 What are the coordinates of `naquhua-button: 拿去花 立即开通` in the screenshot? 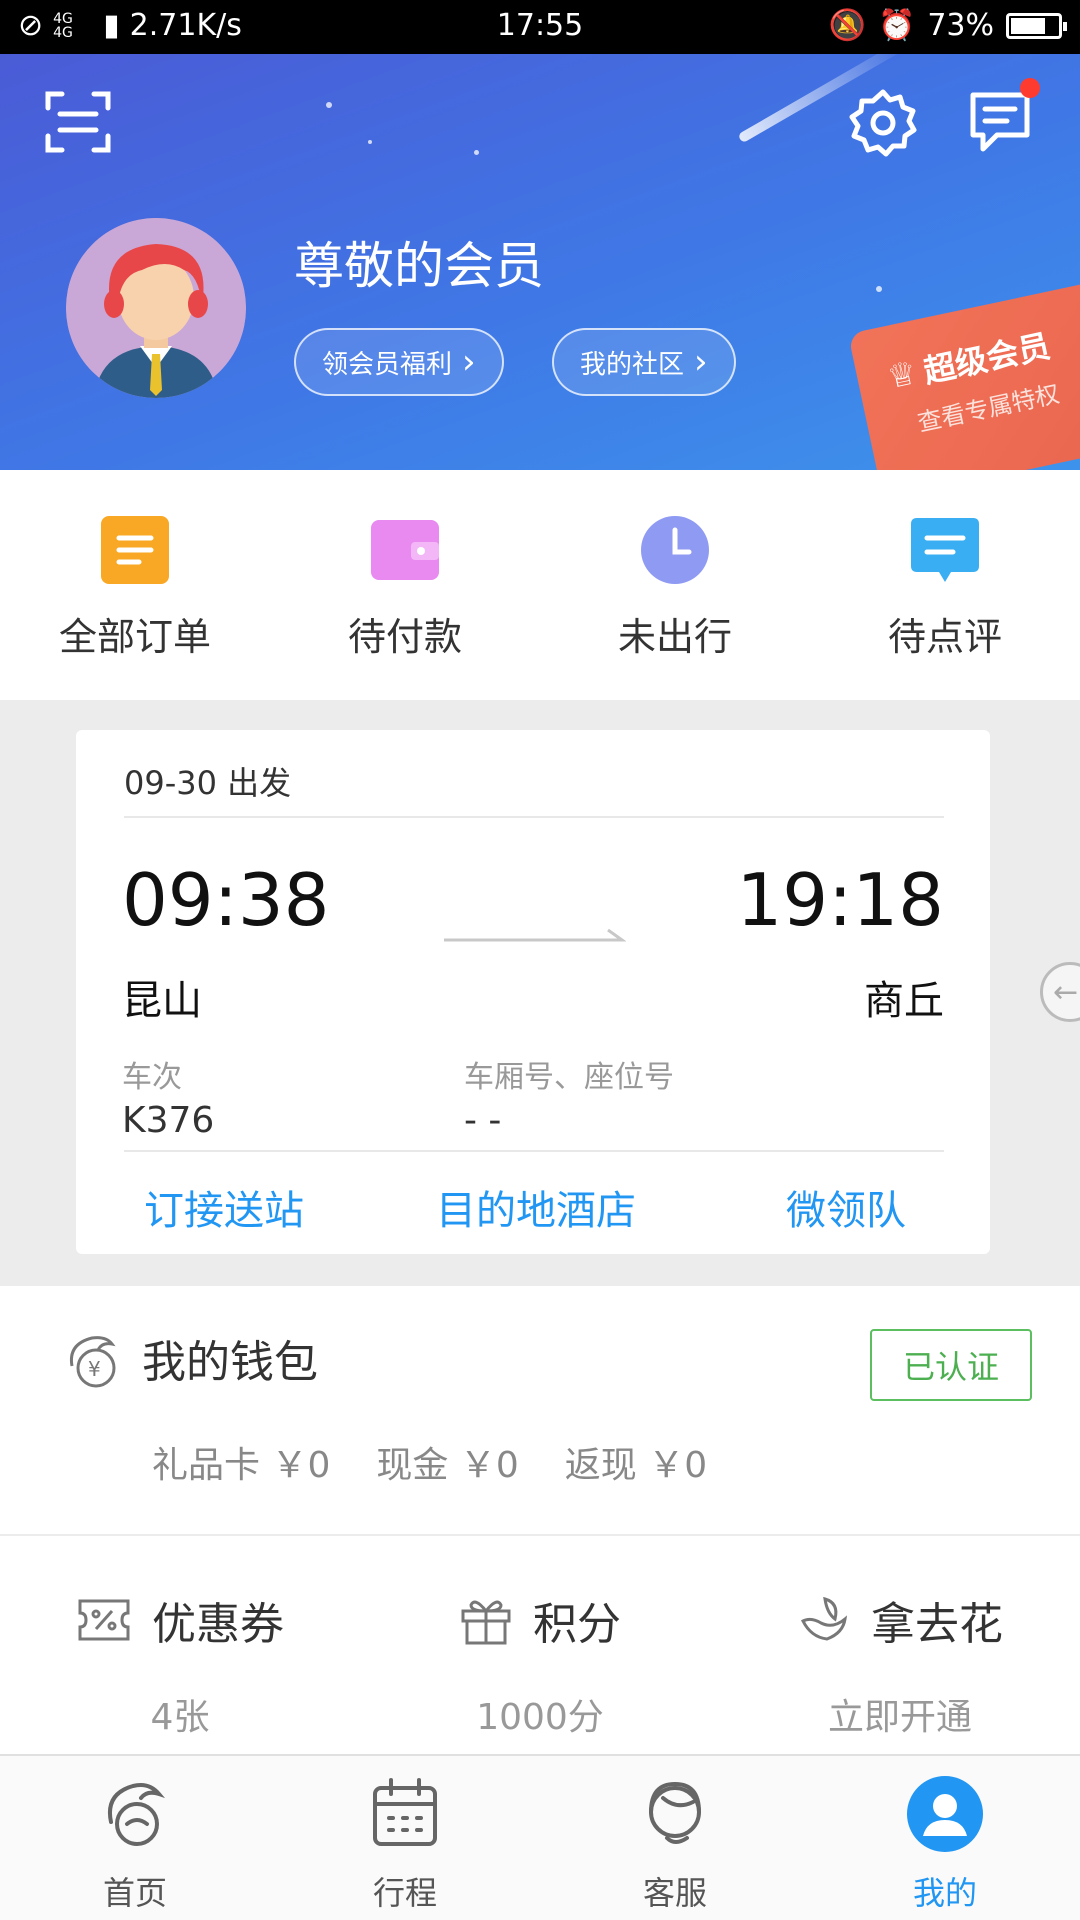 It's located at (900, 1645).